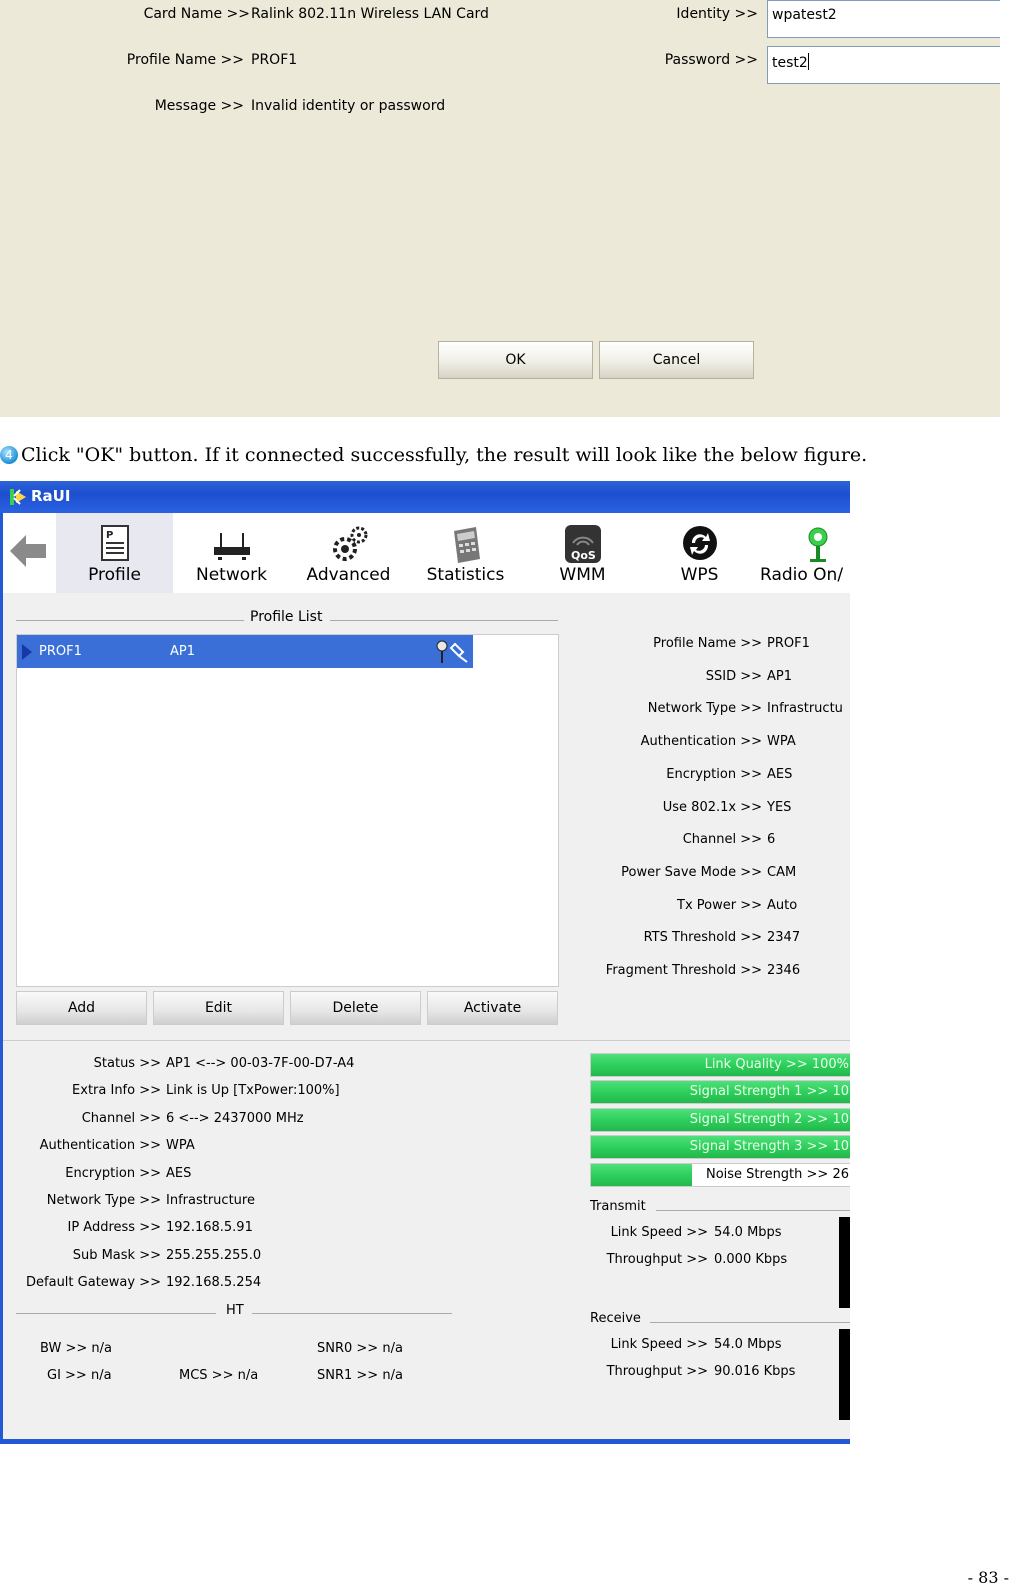  Describe the element at coordinates (720, 1065) in the screenshot. I see `signal-bar: Link Quality >> 100%` at that location.